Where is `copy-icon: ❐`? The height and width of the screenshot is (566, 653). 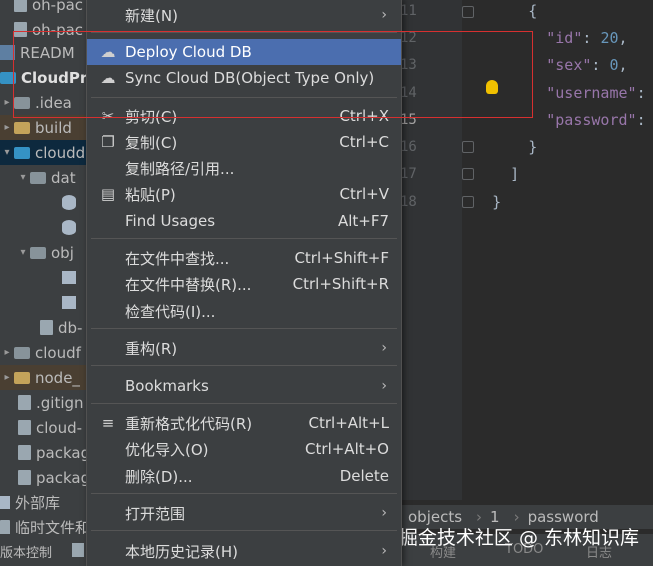 copy-icon: ❐ is located at coordinates (108, 142).